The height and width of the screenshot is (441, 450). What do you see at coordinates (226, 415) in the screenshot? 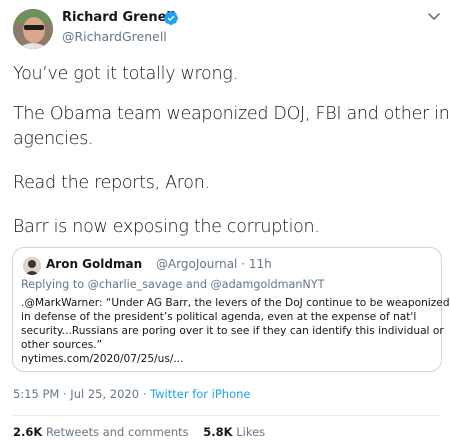
I see `divider` at bounding box center [226, 415].